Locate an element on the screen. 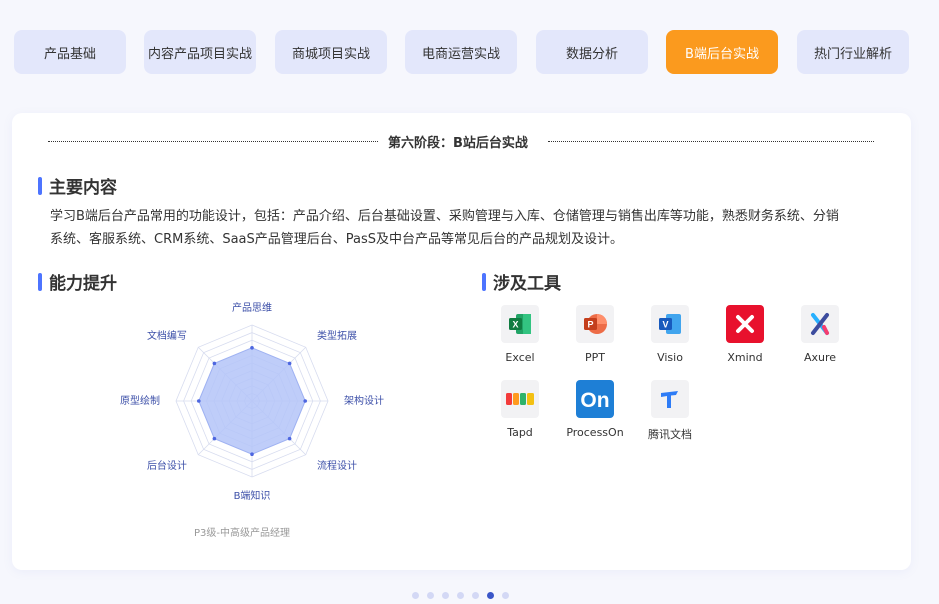 The width and height of the screenshot is (939, 604). radar-label: 原型绘制 is located at coordinates (140, 400).